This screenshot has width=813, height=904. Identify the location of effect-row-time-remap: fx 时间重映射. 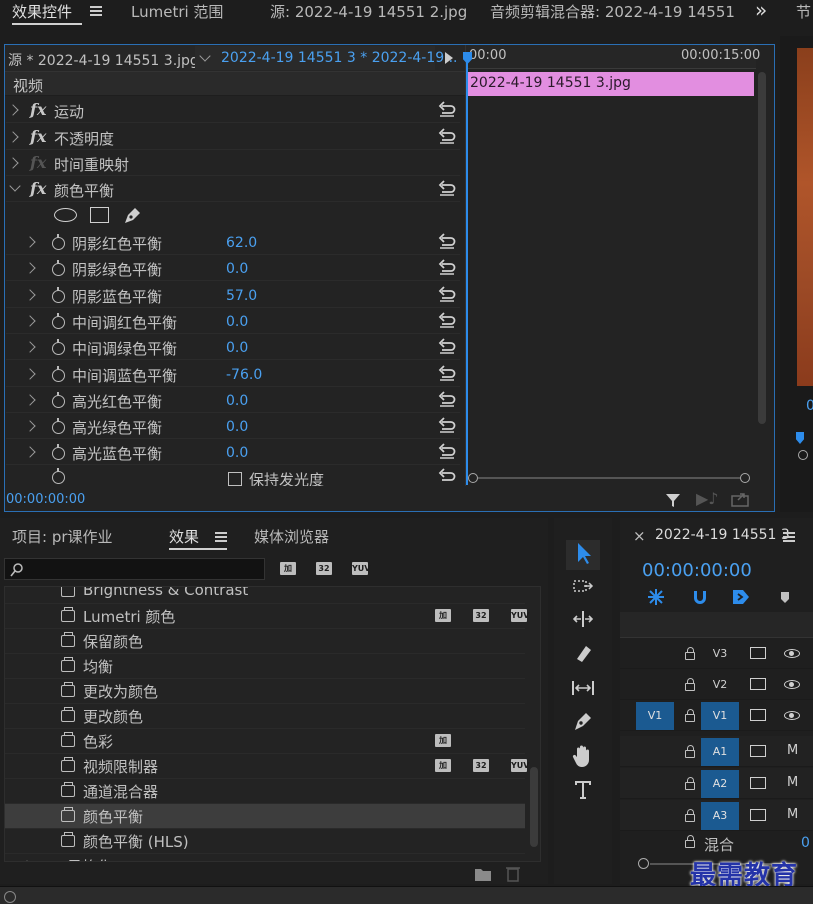
(233, 163).